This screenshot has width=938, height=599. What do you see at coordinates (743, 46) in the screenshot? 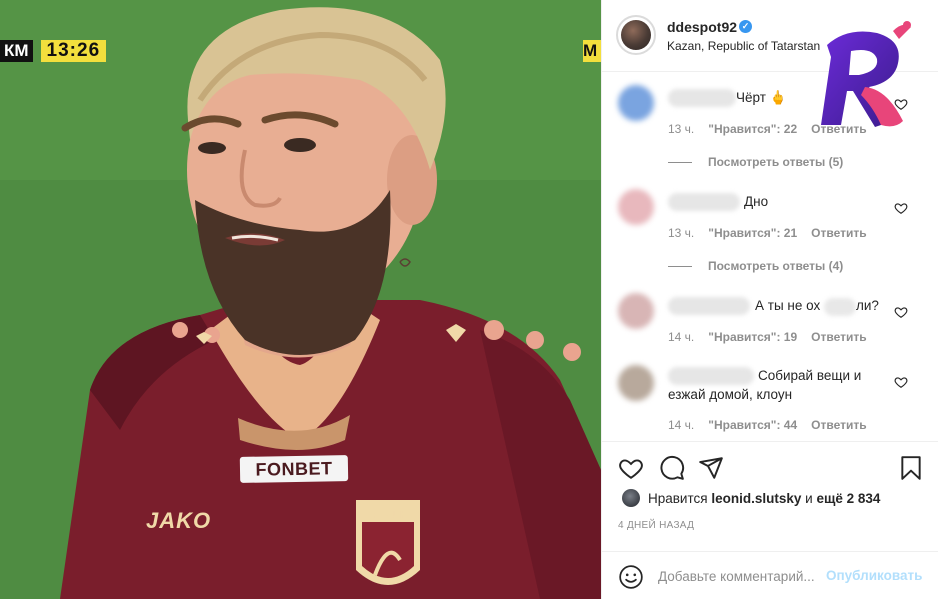
I see `post-location: Kazan, Republic of Tatarstan` at bounding box center [743, 46].